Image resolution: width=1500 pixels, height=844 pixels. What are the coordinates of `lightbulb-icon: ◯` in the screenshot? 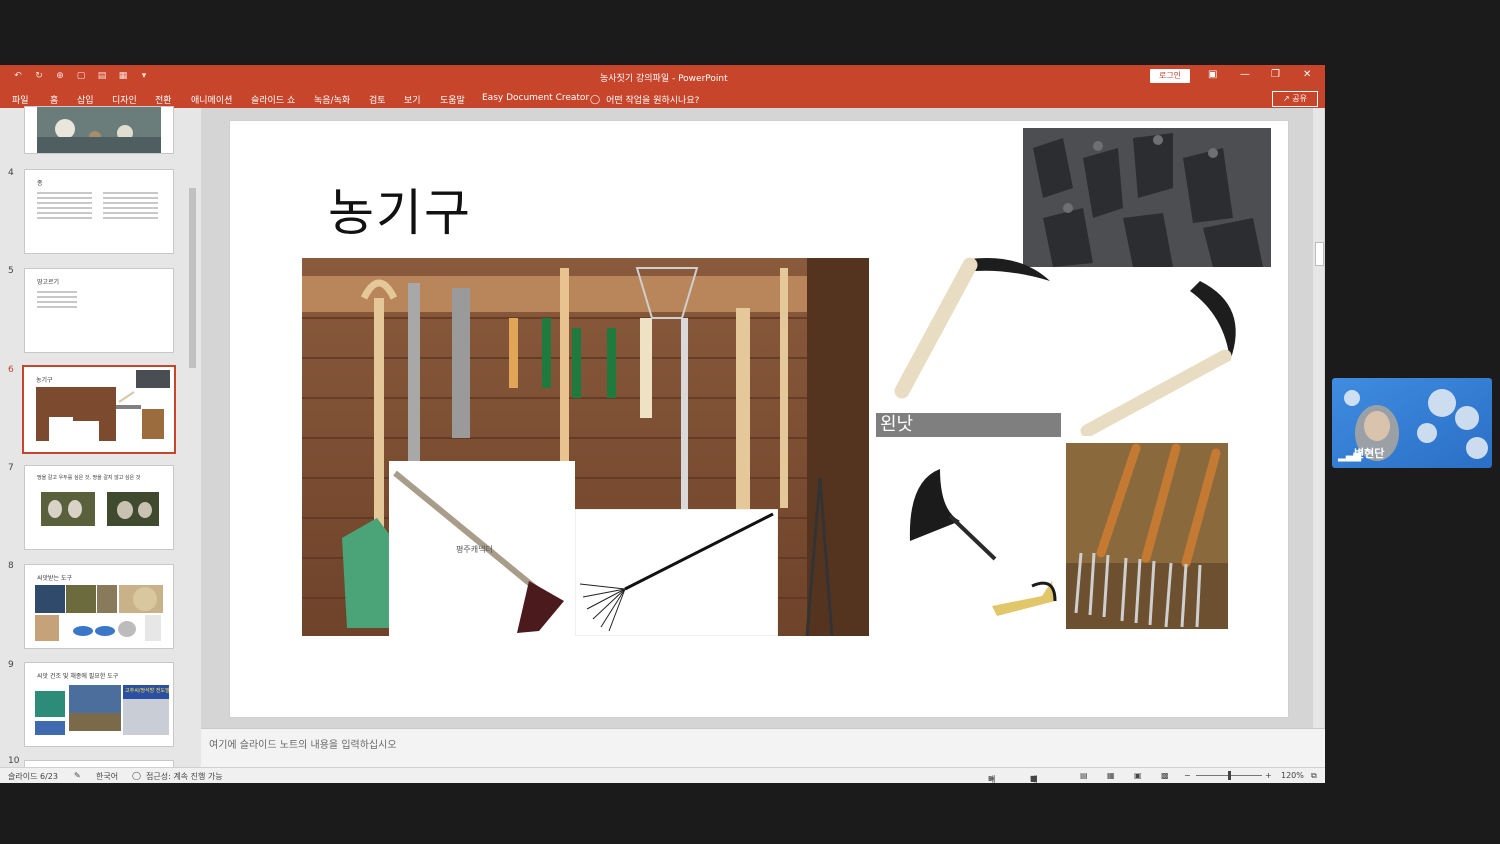 It's located at (595, 99).